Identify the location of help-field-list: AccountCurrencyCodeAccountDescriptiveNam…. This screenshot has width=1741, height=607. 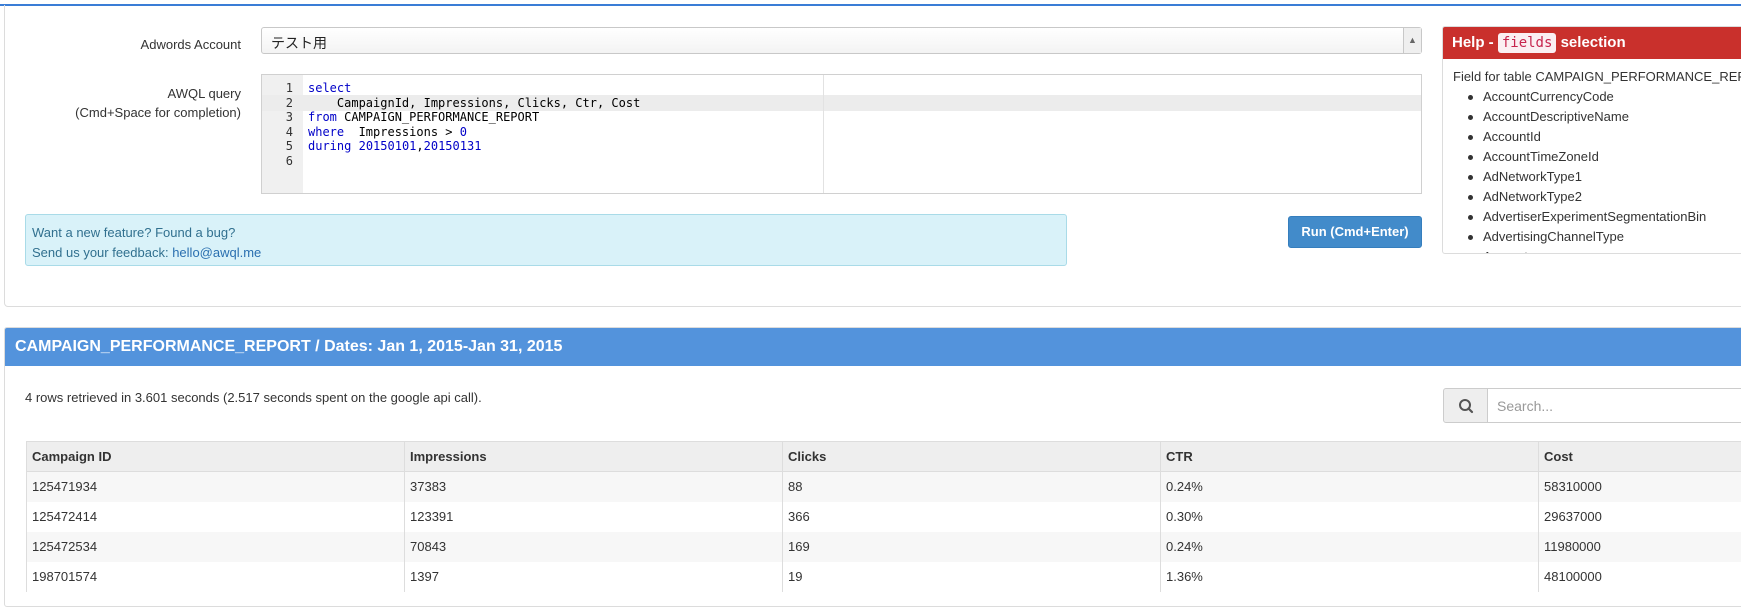
(1612, 170).